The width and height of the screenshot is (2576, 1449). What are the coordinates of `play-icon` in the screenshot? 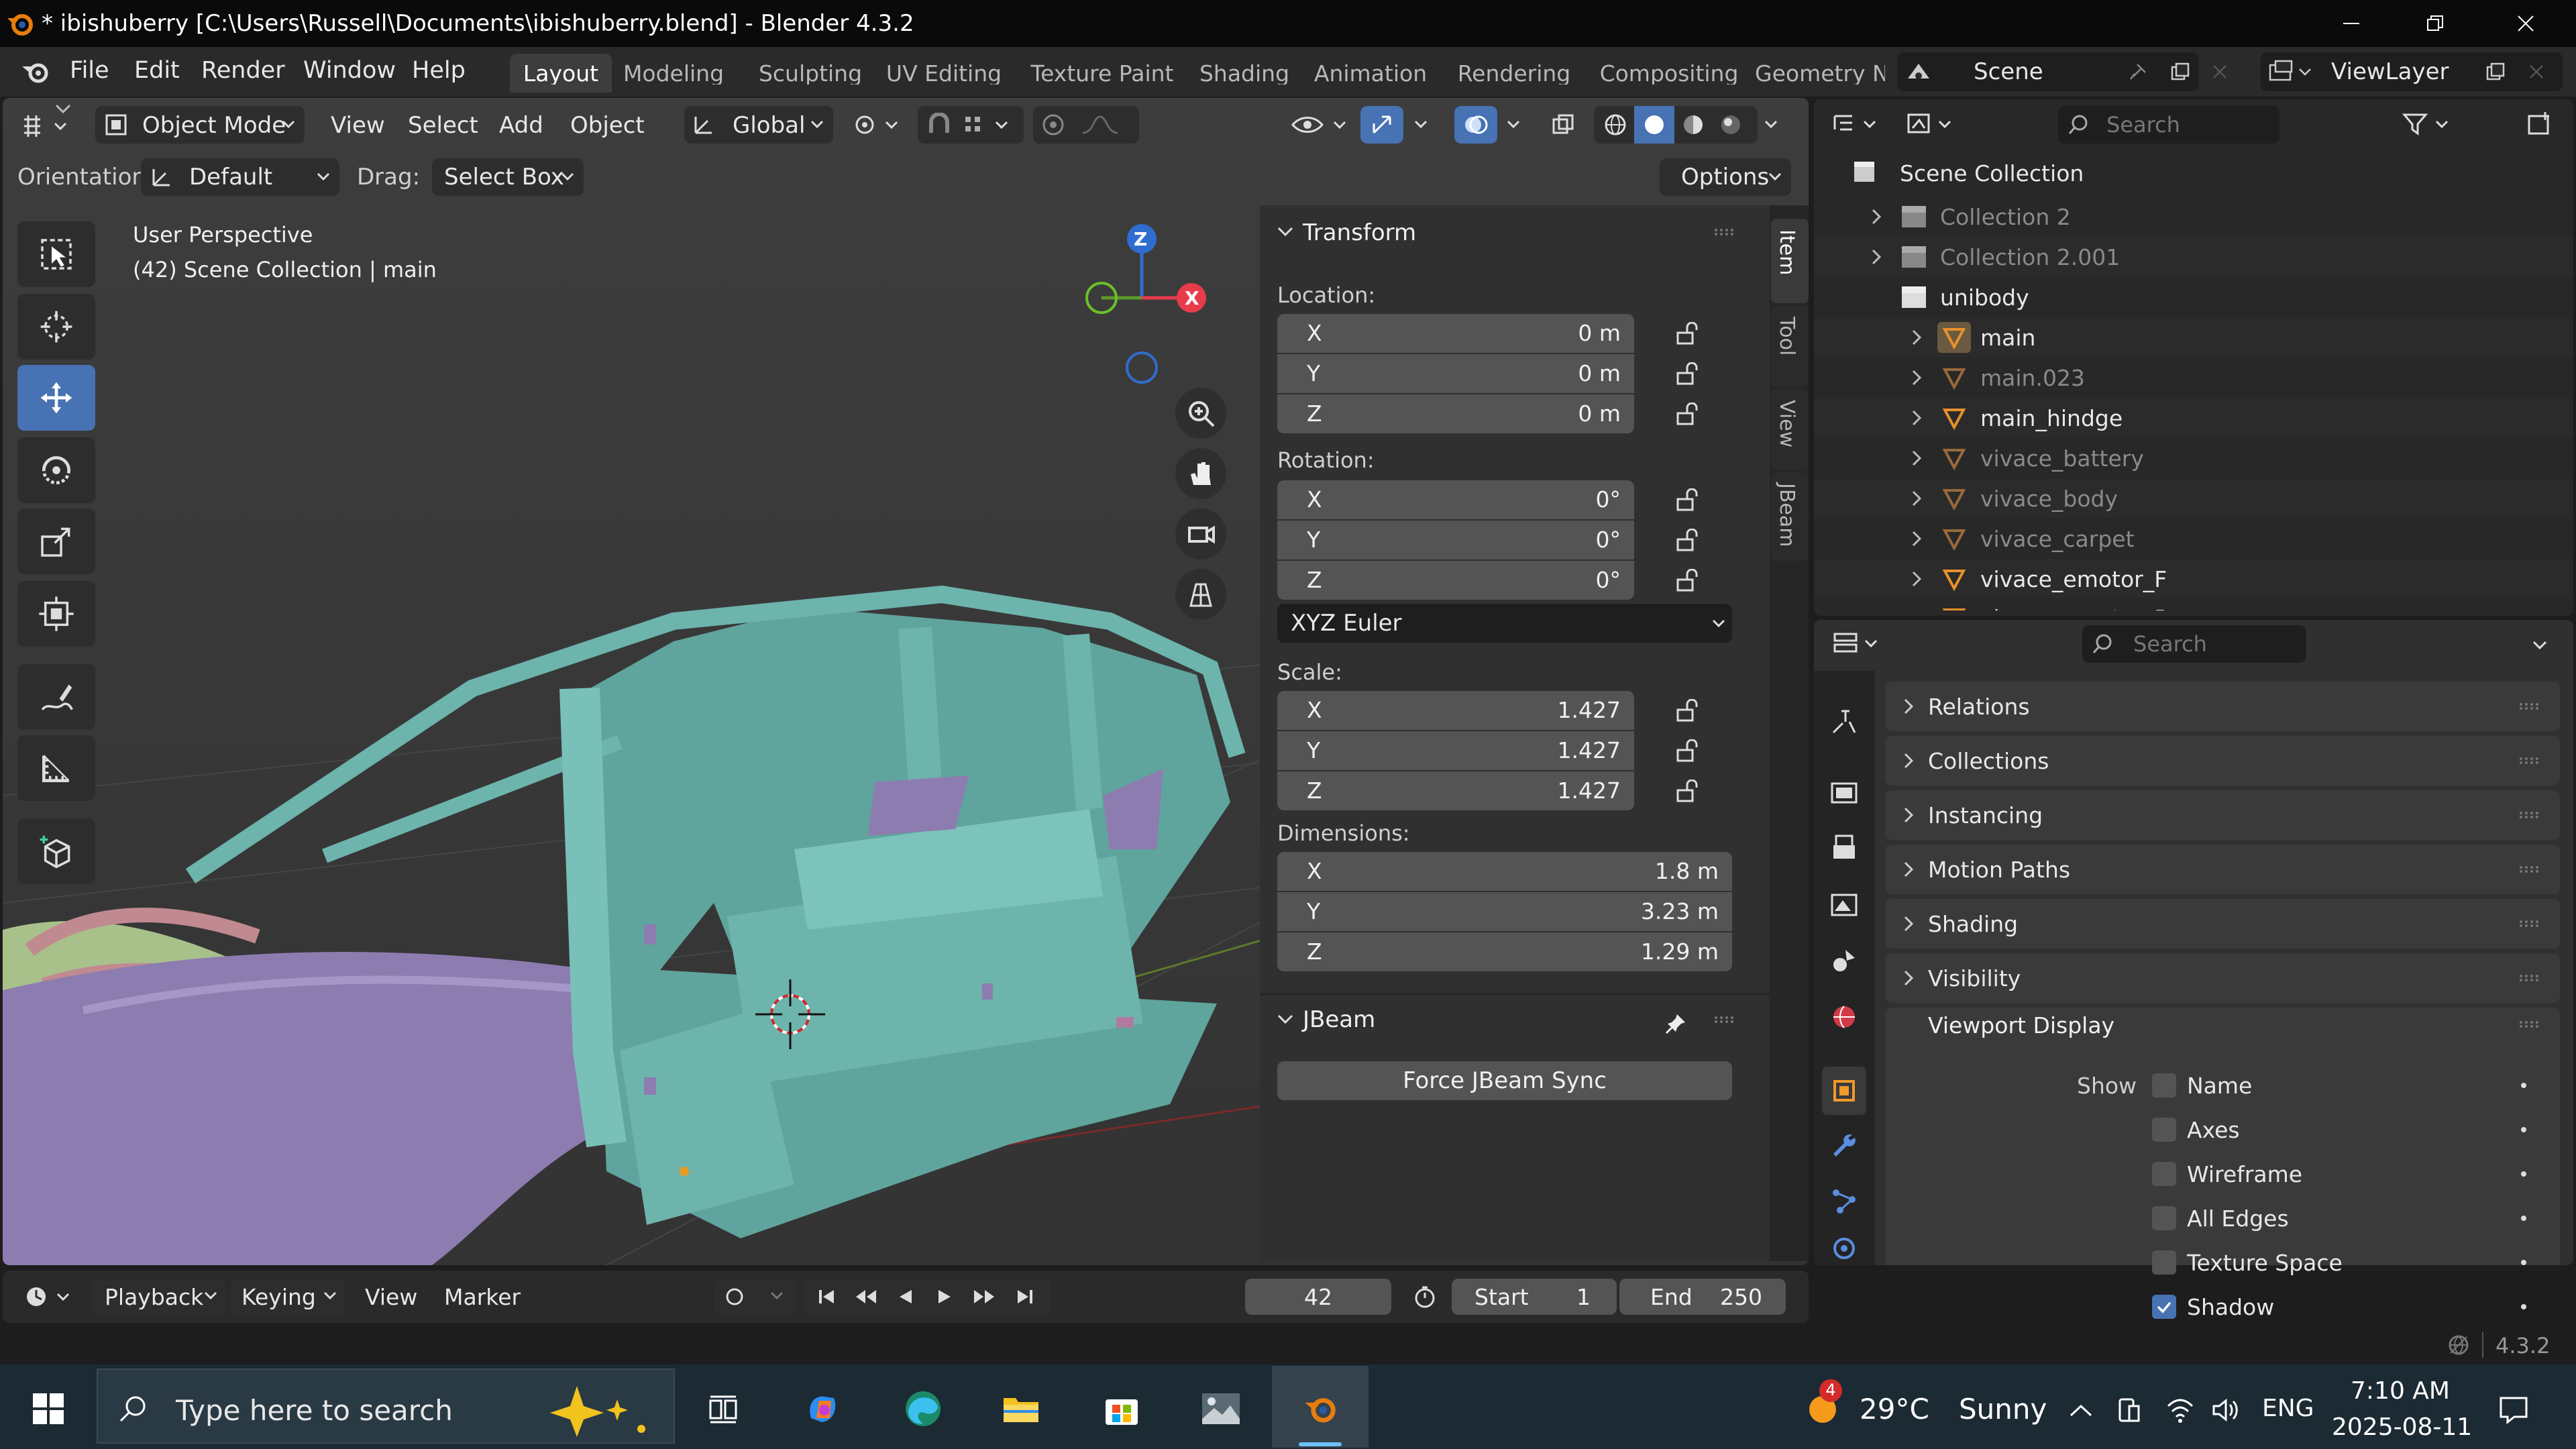 It's located at (944, 1296).